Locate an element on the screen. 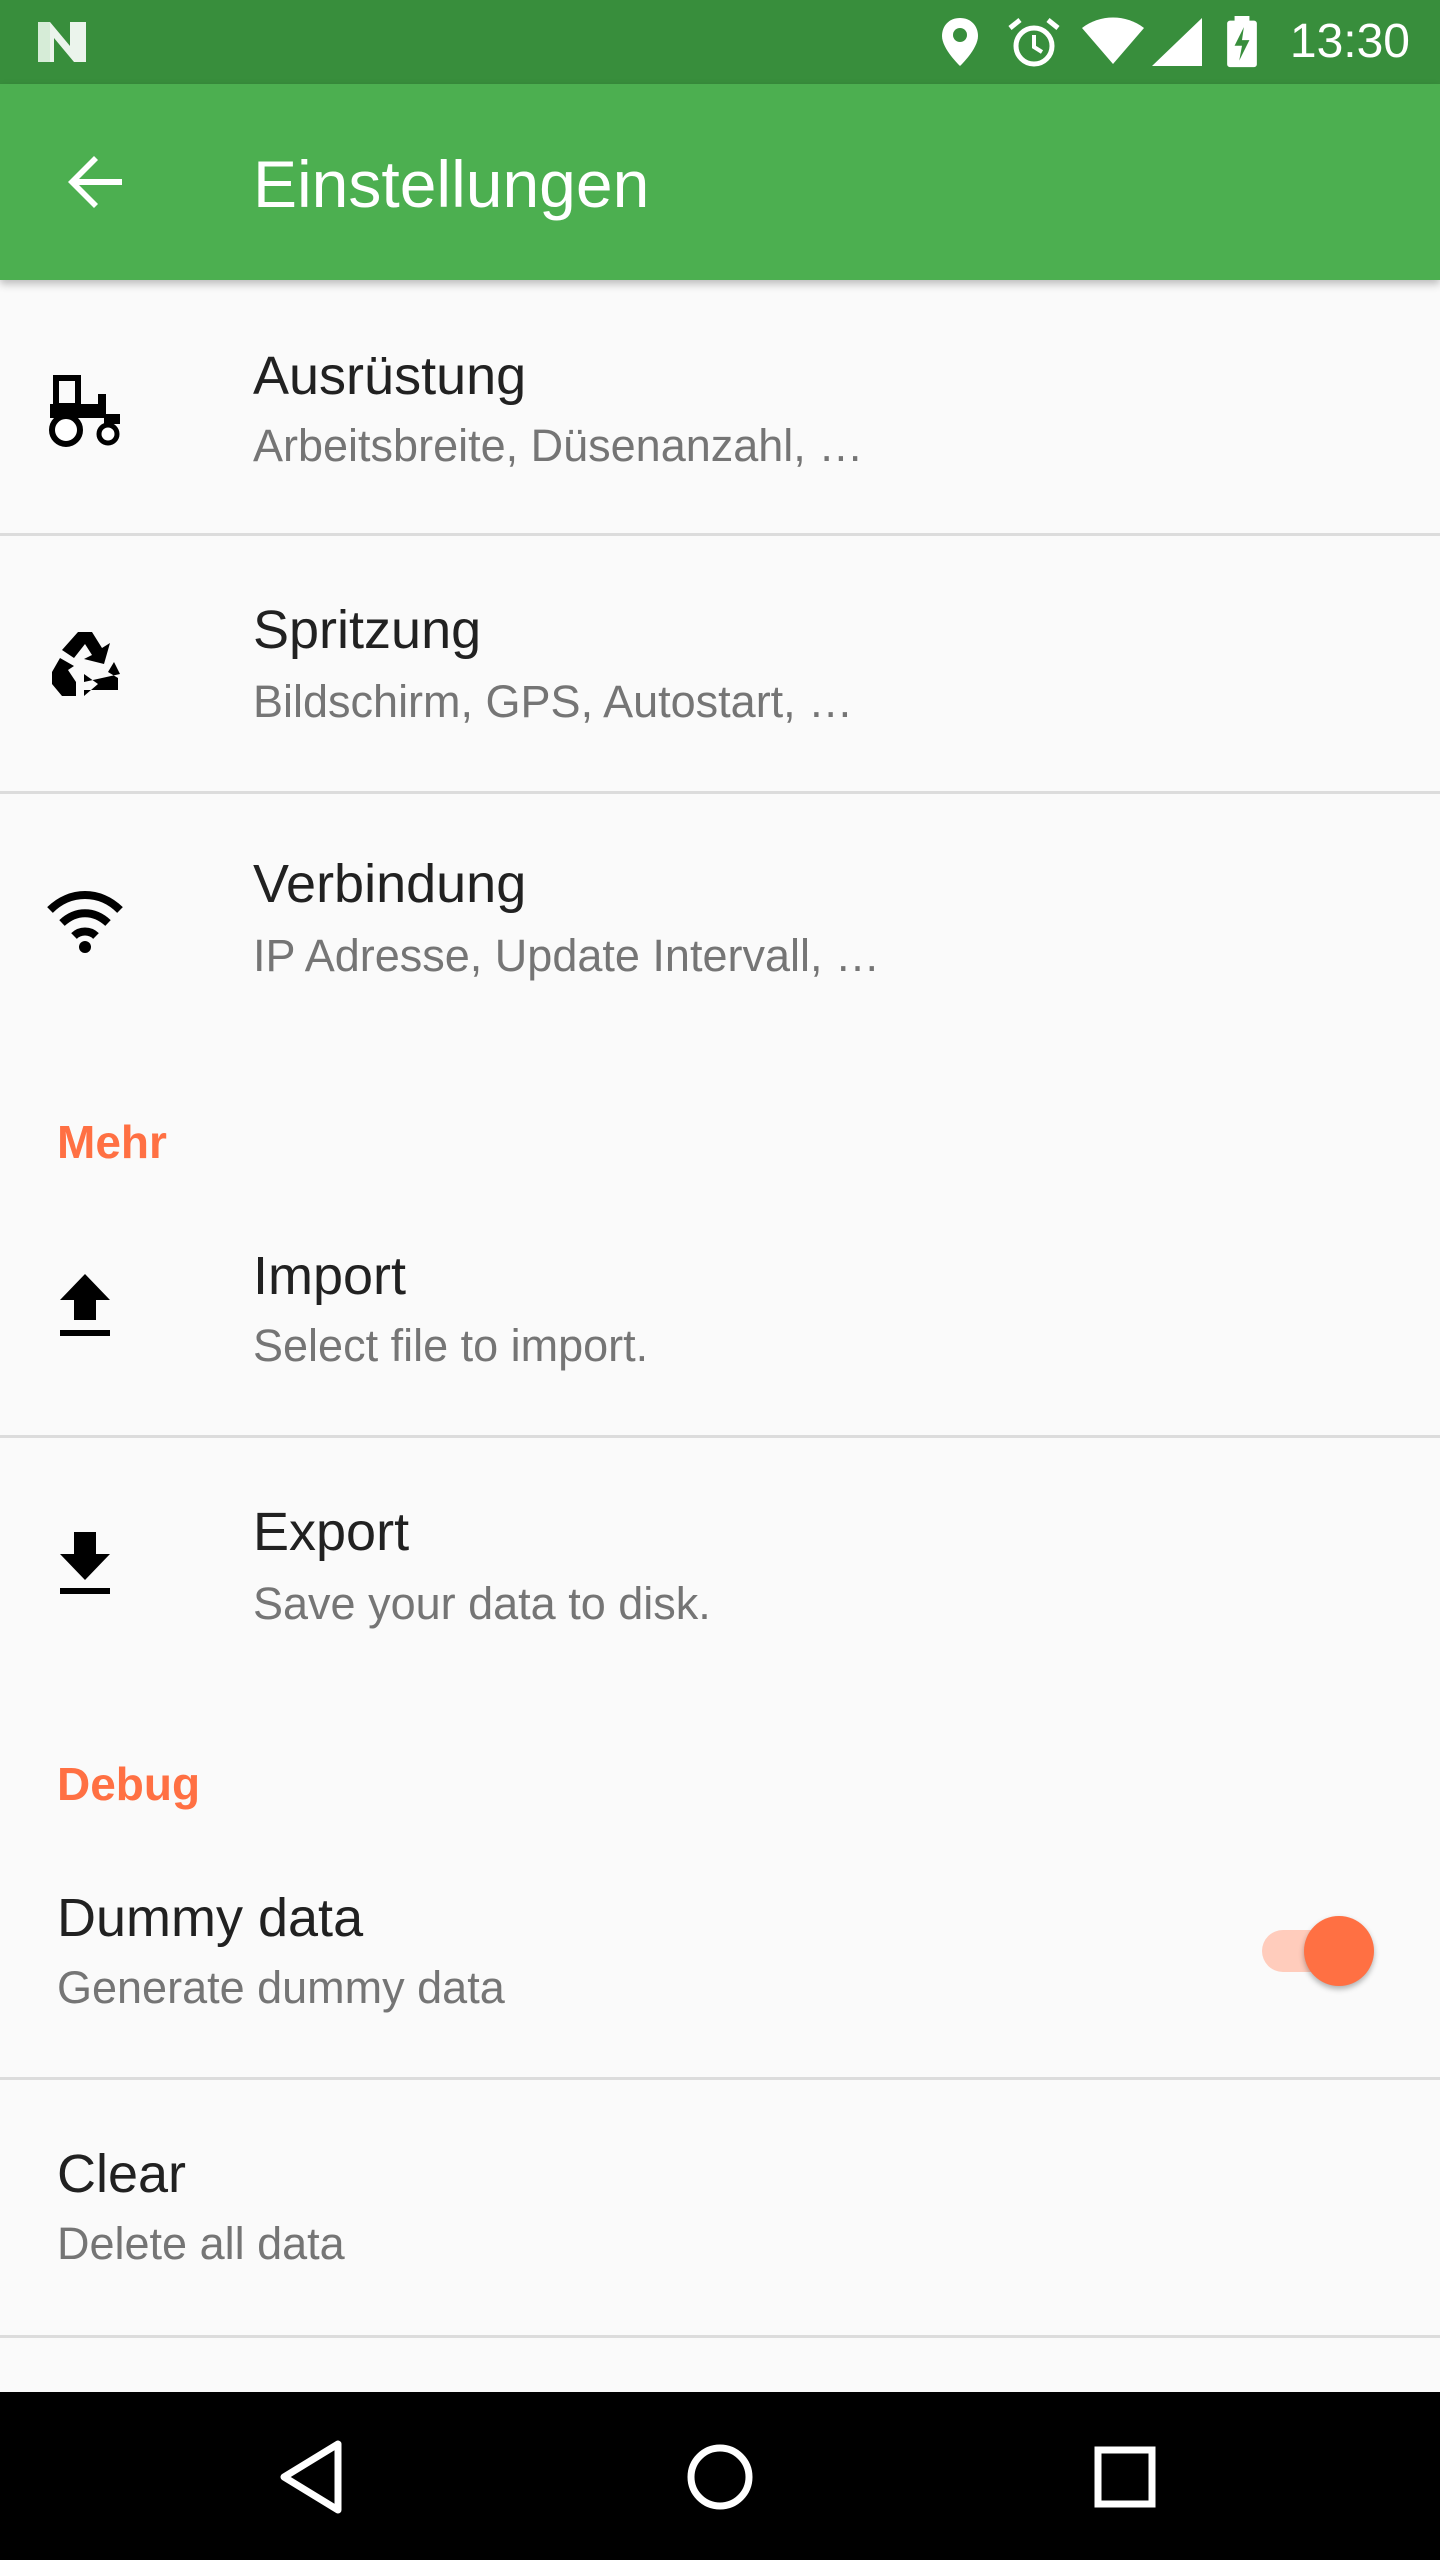 This screenshot has width=1440, height=2560. recycle-icon is located at coordinates (86, 664).